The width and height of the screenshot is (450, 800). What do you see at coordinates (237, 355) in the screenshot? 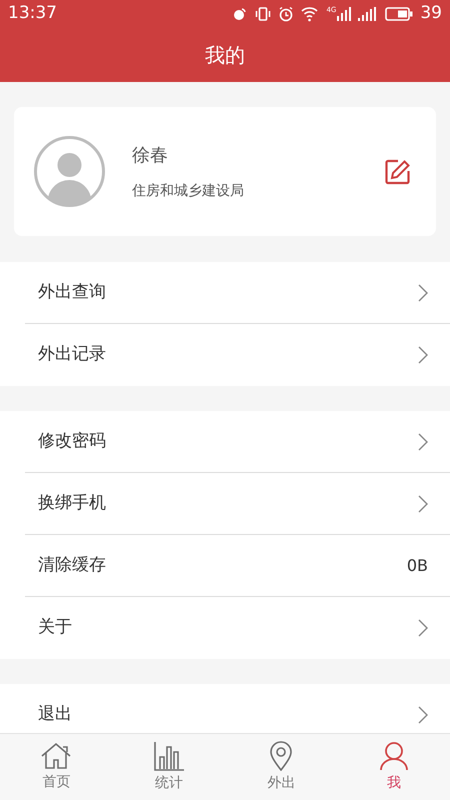
I see `menu-item: 外出记录` at bounding box center [237, 355].